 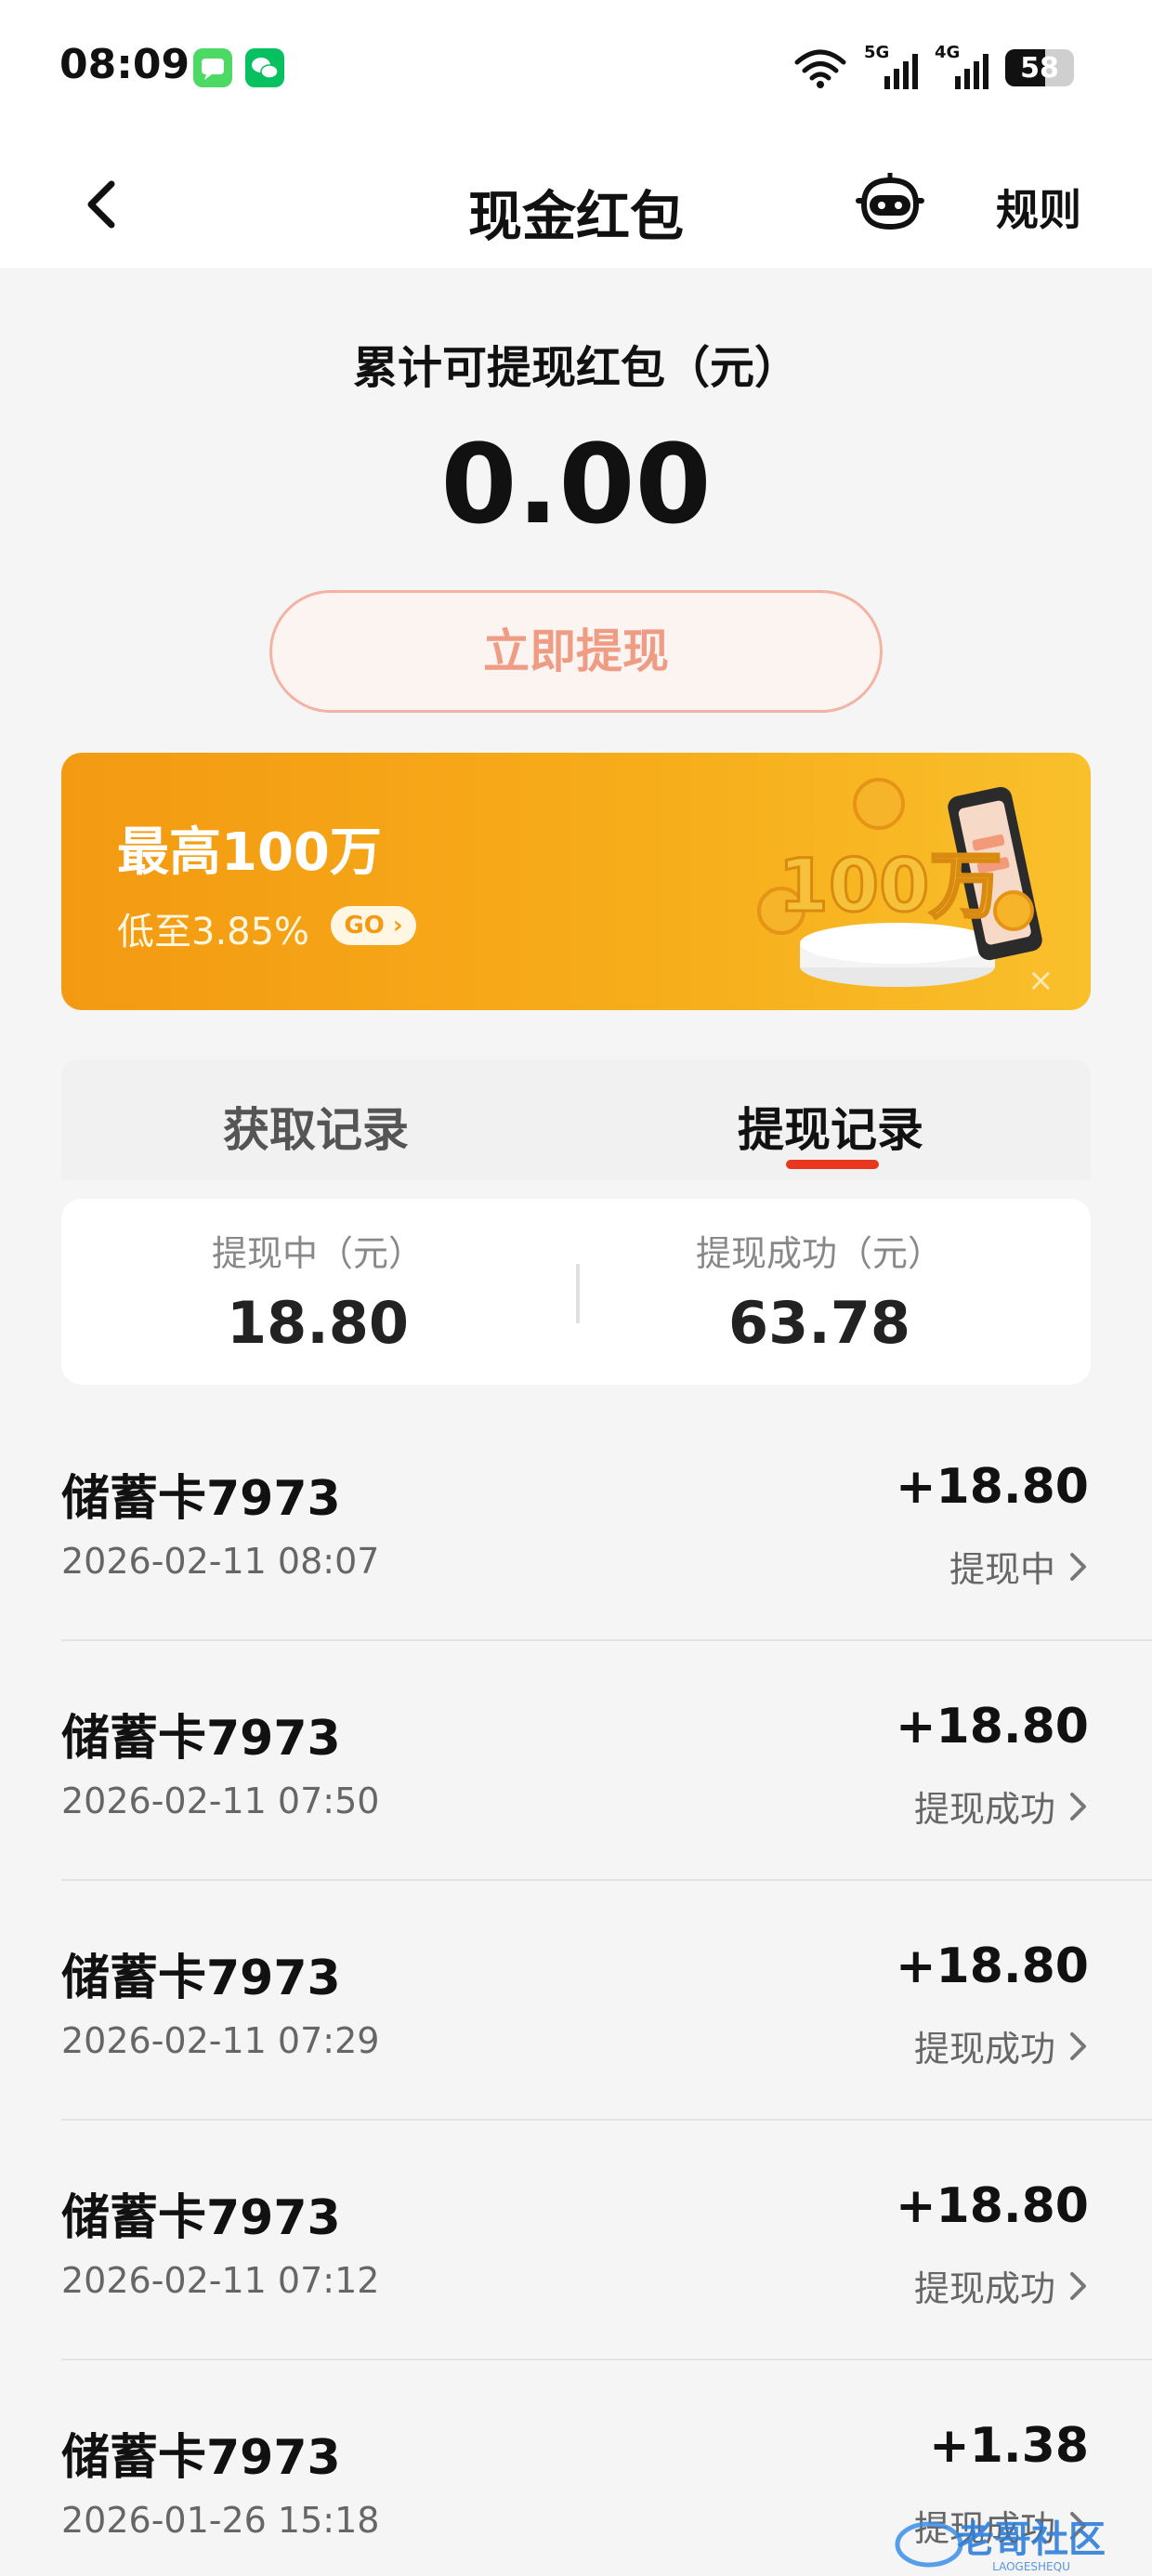 What do you see at coordinates (576, 69) in the screenshot?
I see `status-bar: 08:09 5G 4G 58` at bounding box center [576, 69].